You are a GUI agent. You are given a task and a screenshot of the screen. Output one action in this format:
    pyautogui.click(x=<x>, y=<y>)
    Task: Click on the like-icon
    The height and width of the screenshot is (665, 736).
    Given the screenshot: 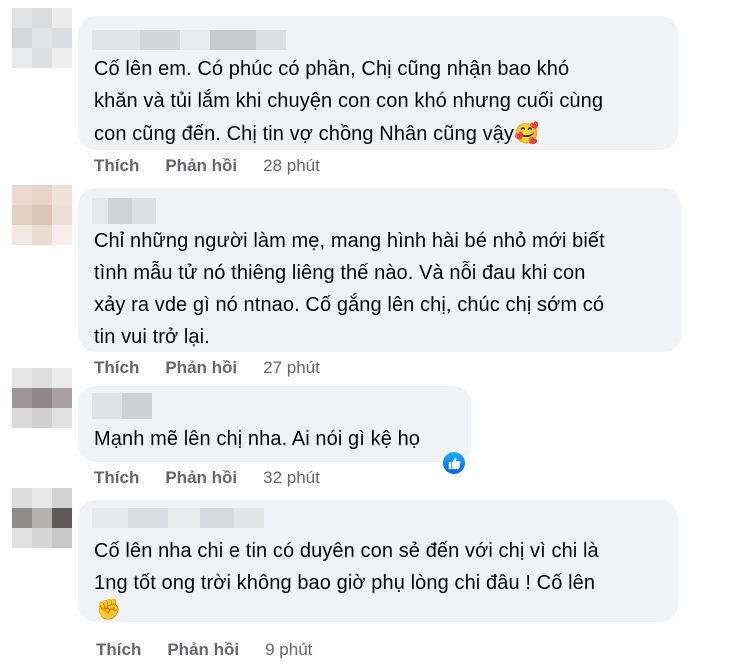 What is the action you would take?
    pyautogui.click(x=454, y=463)
    